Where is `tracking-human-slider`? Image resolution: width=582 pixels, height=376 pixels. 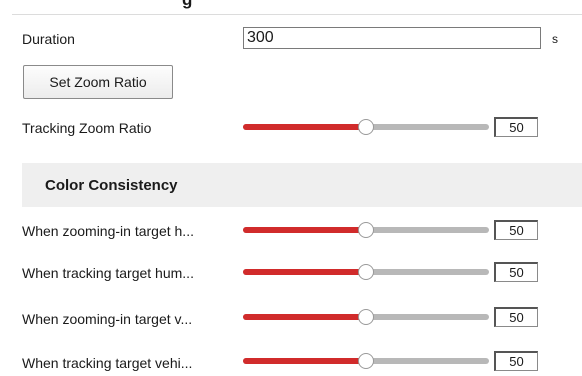 tracking-human-slider is located at coordinates (366, 272).